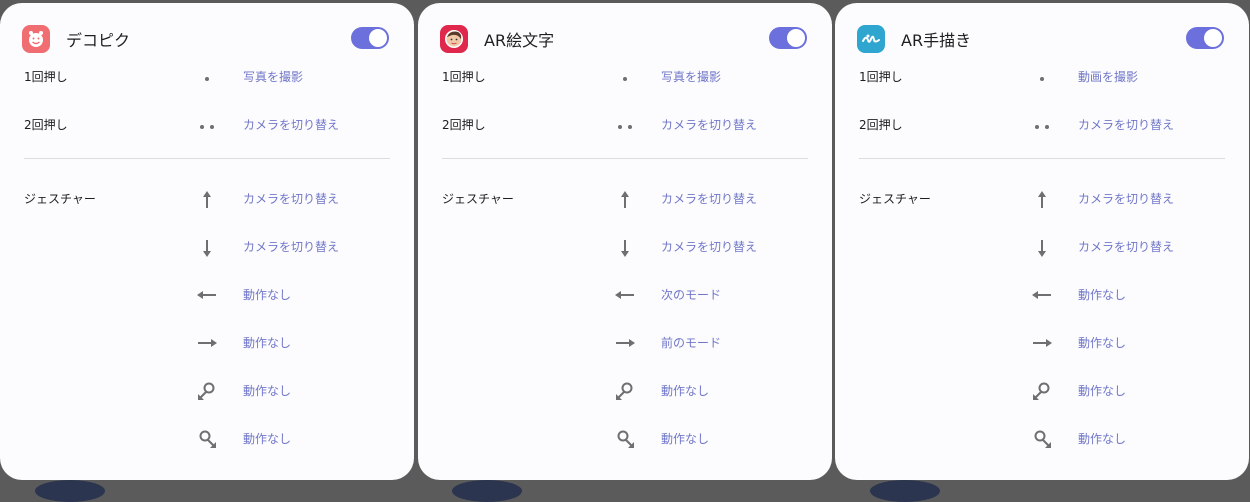 Image resolution: width=1250 pixels, height=502 pixels. I want to click on app-title: デコピク, so click(98, 40).